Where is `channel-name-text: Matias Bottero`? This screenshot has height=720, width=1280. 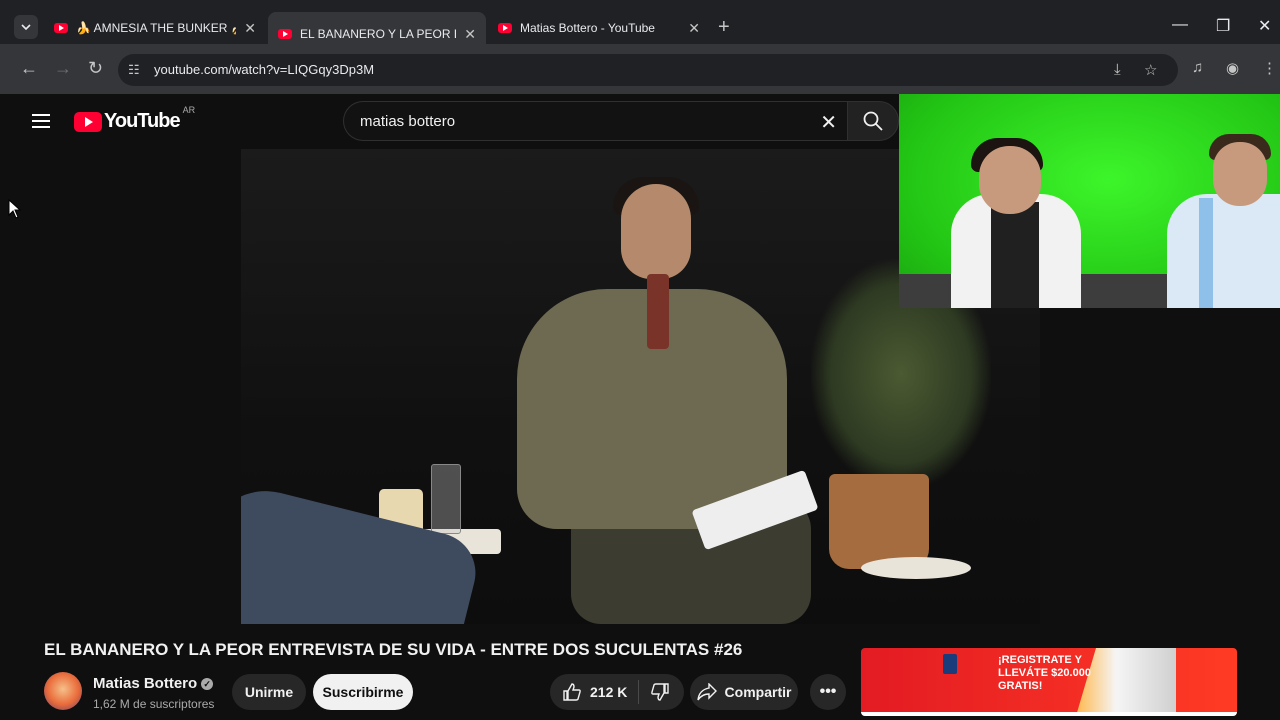 channel-name-text: Matias Bottero is located at coordinates (145, 683).